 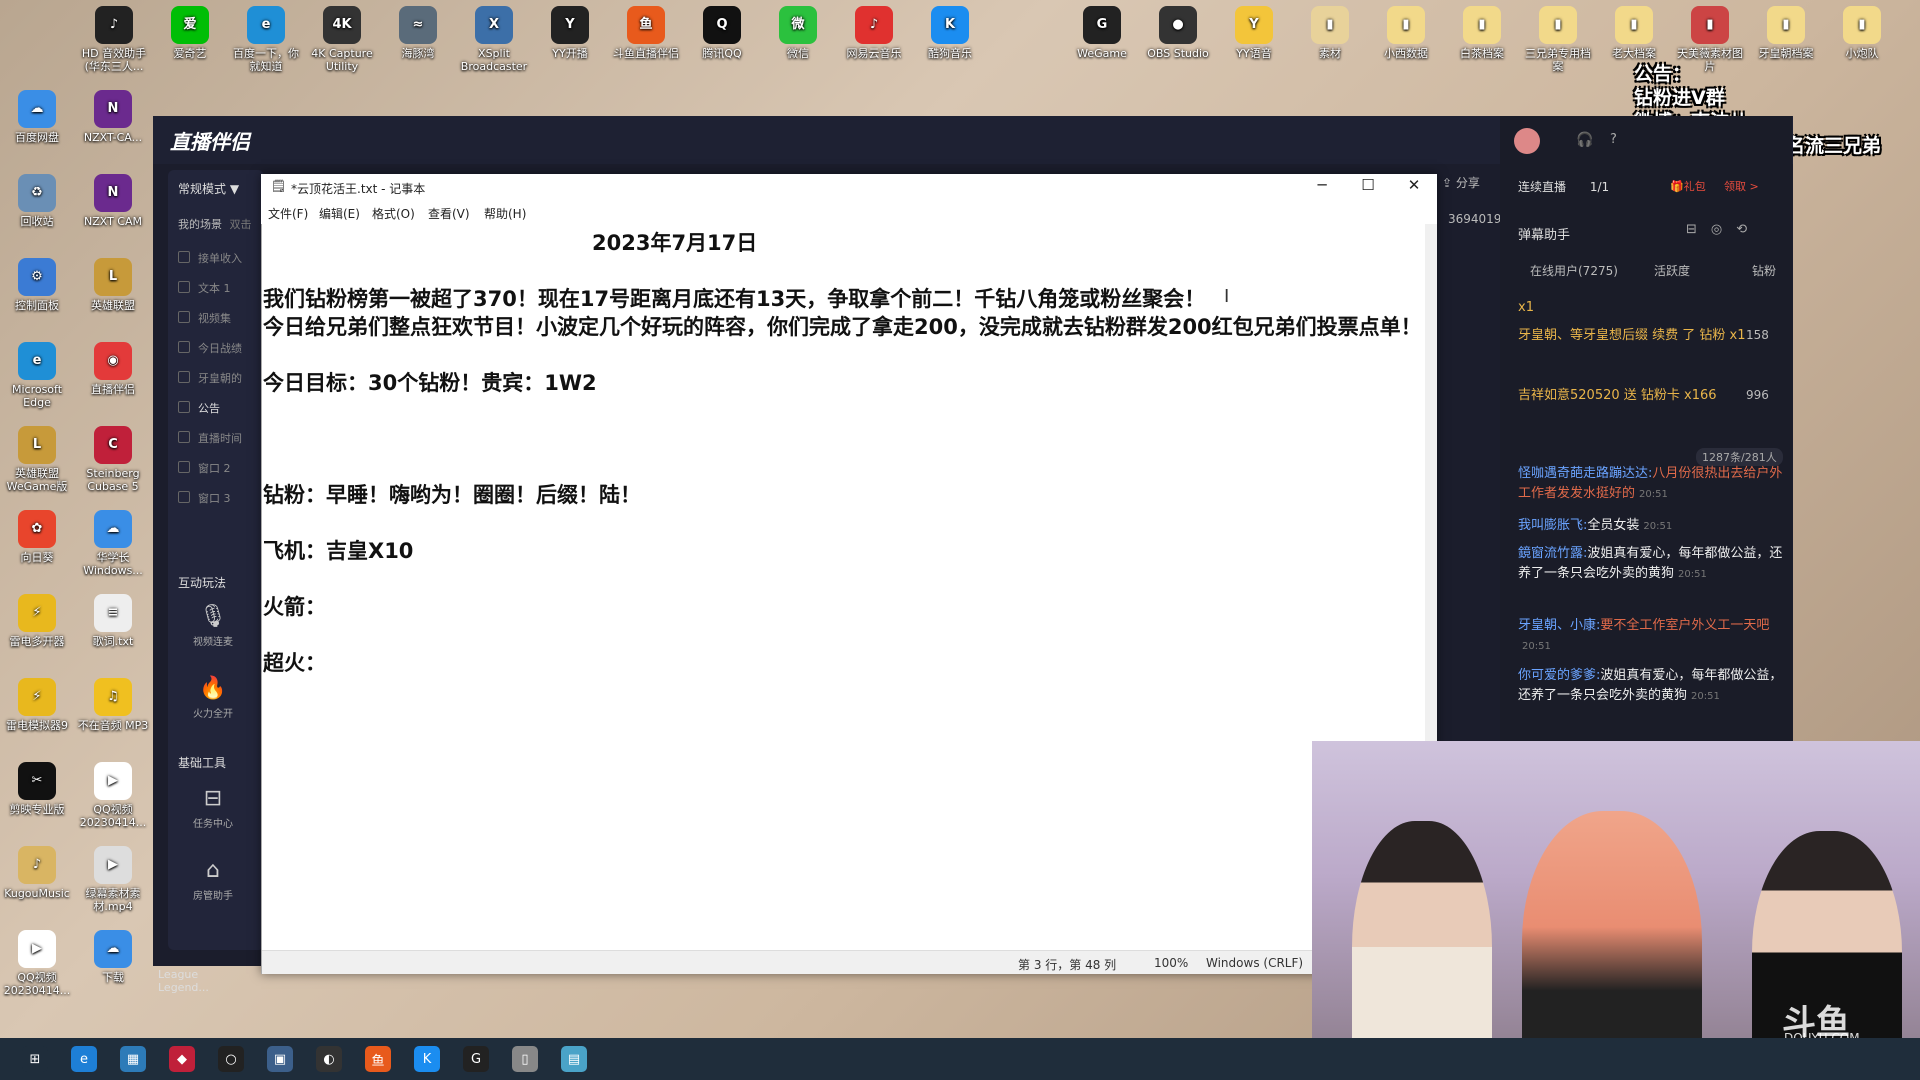 I want to click on desktop-icon: e 百度一下，你就知道, so click(x=266, y=39).